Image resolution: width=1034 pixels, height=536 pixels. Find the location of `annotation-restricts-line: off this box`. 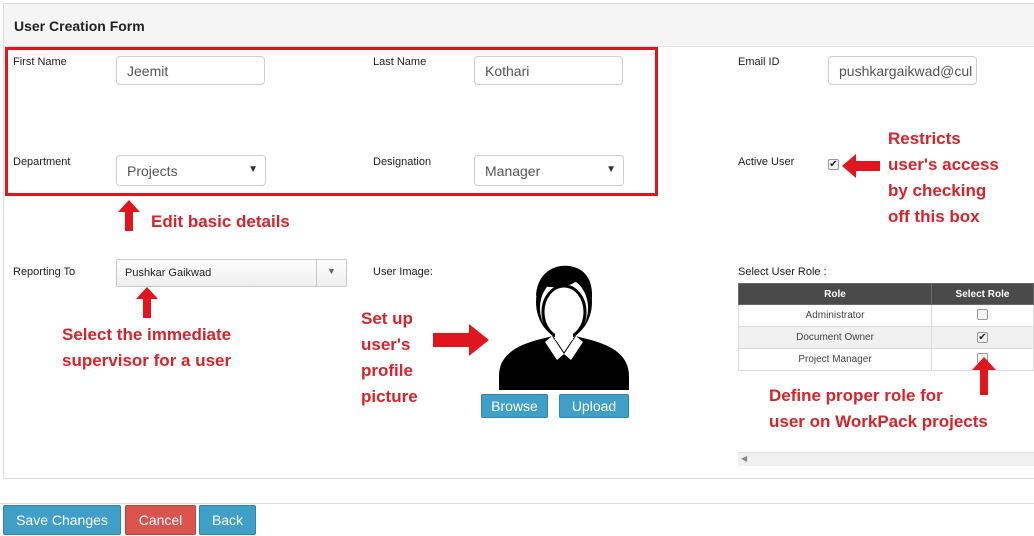

annotation-restricts-line: off this box is located at coordinates (934, 216).